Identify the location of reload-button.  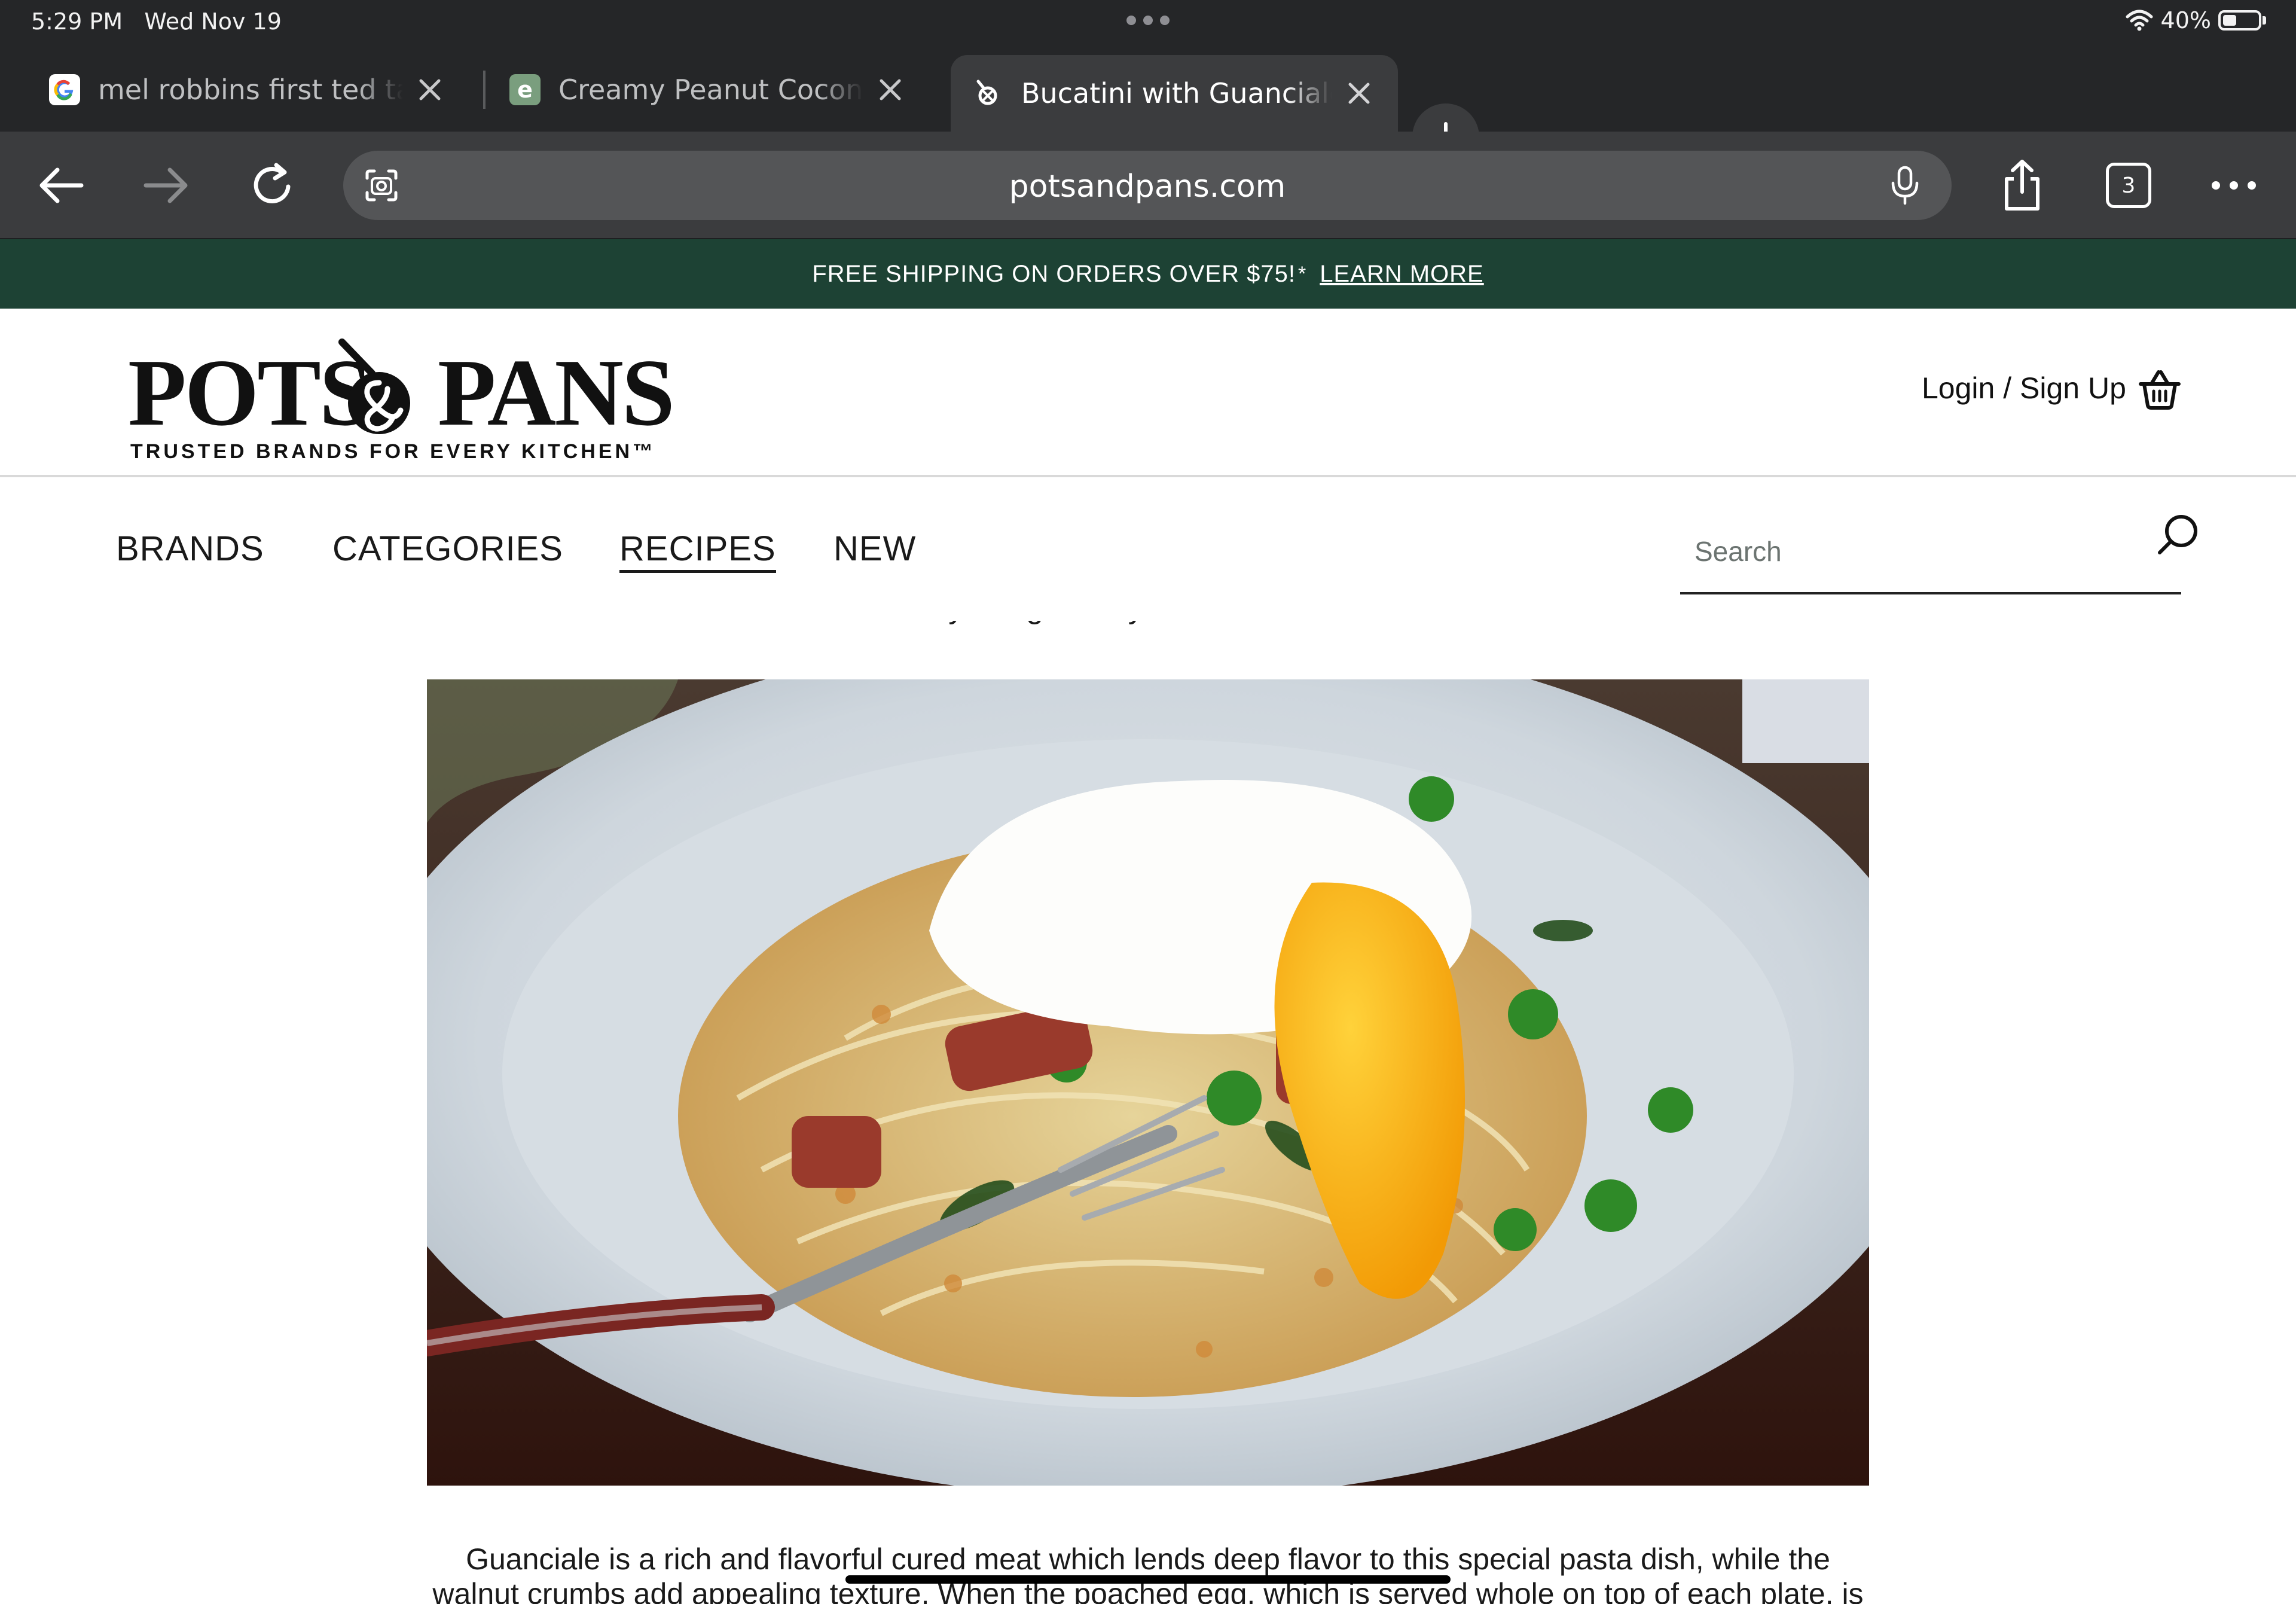
(272, 185).